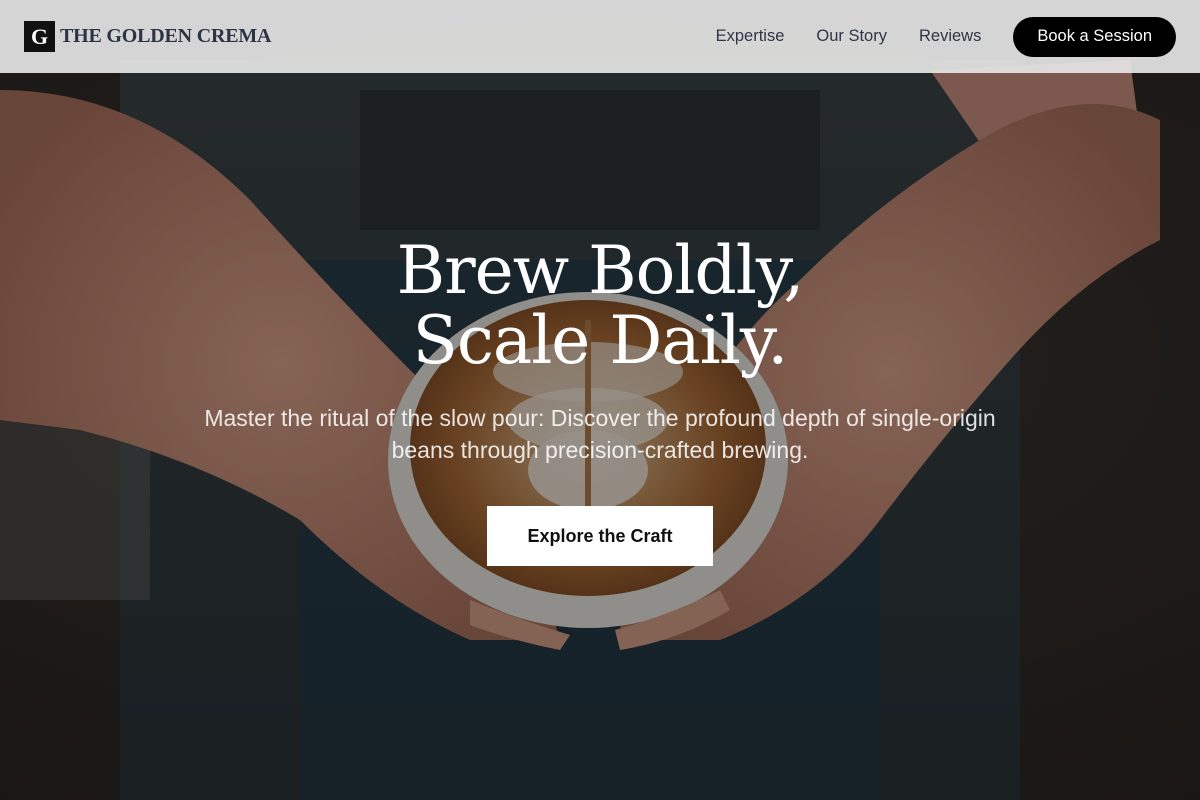 The image size is (1200, 800). I want to click on brand-logo: G THE GOLDEN CREMA, so click(147, 36).